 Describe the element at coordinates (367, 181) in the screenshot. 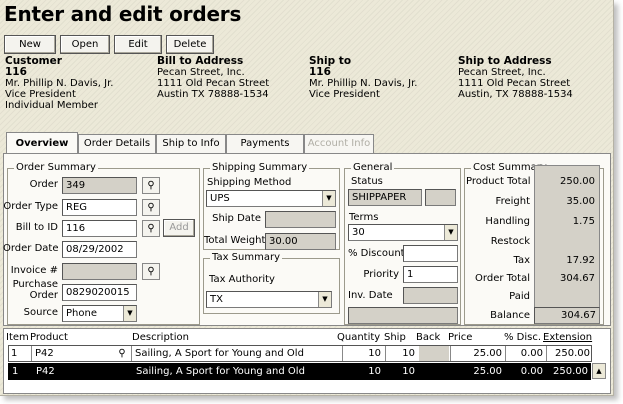

I see `status-label: Status` at that location.